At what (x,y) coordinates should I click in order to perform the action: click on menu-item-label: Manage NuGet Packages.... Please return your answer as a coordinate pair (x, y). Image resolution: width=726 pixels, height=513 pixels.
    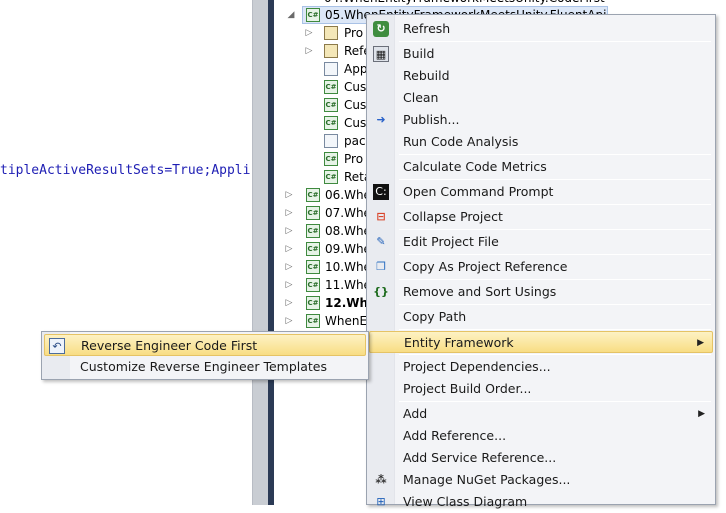
    Looking at the image, I should click on (487, 479).